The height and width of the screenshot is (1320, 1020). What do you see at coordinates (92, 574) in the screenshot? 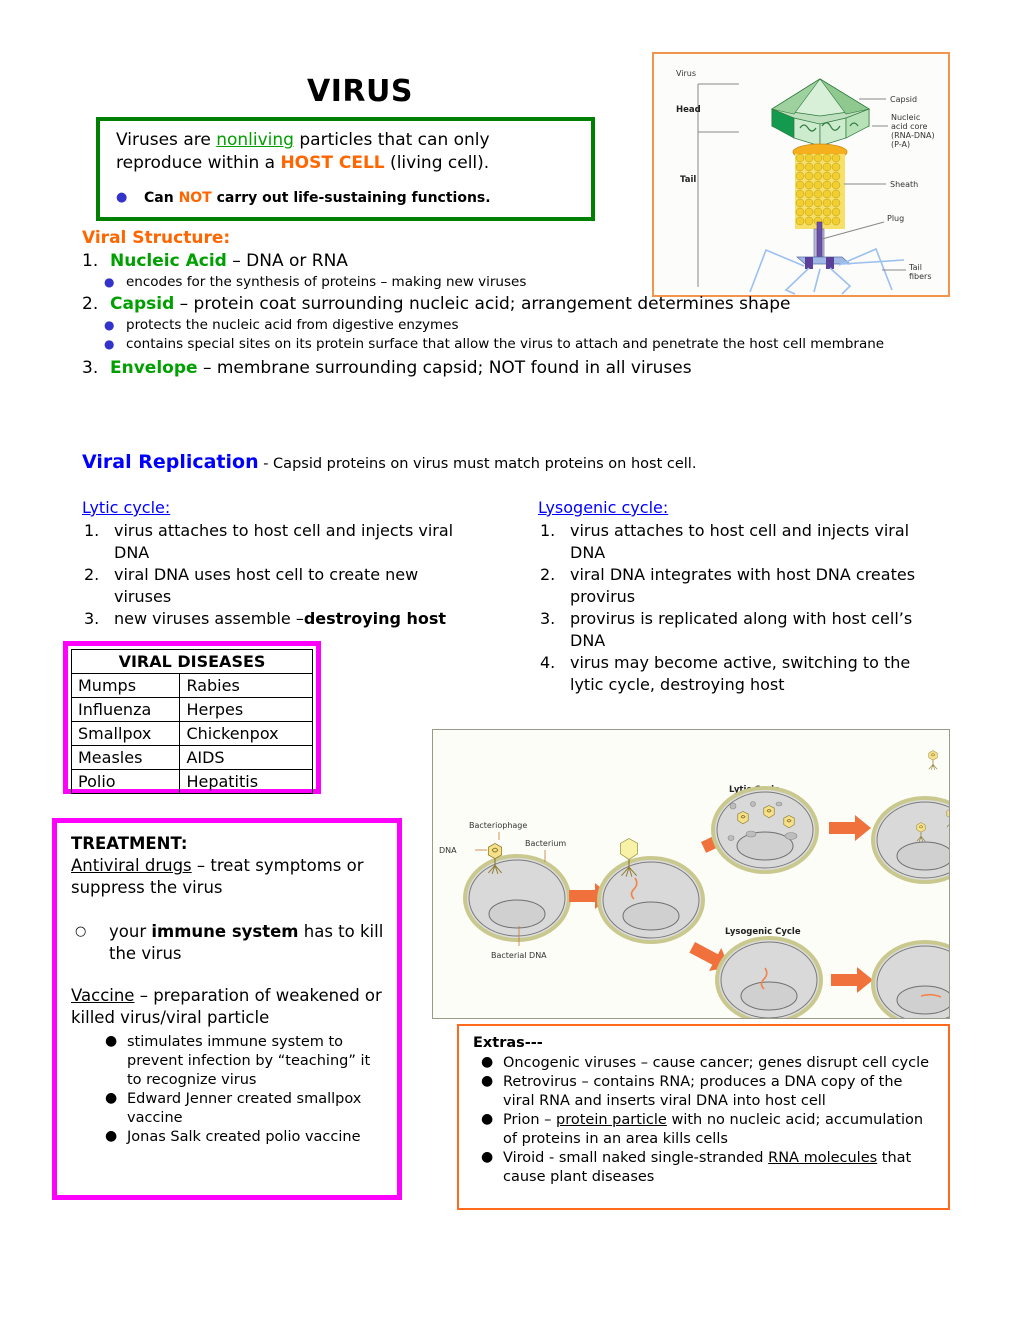
I see `step-number: 2.` at bounding box center [92, 574].